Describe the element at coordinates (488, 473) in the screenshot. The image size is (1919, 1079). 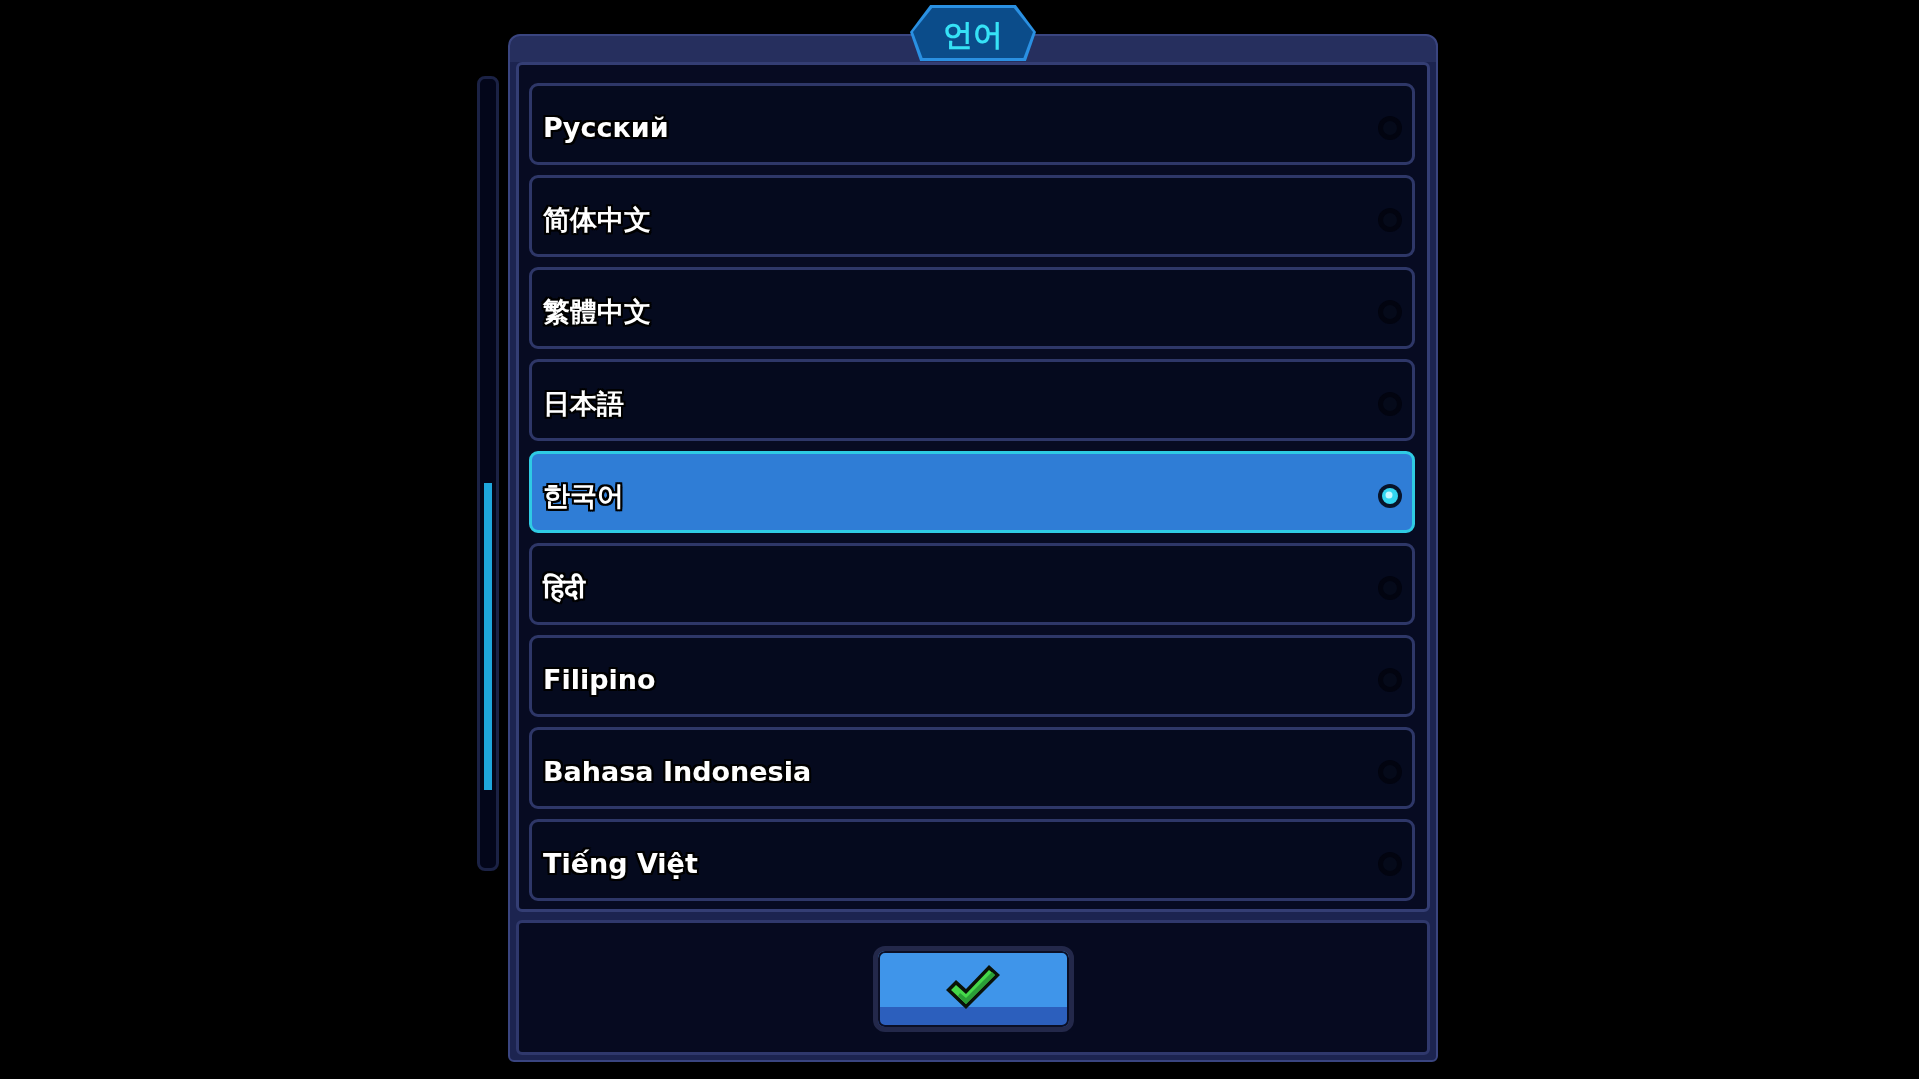
I see `scrollbar` at that location.